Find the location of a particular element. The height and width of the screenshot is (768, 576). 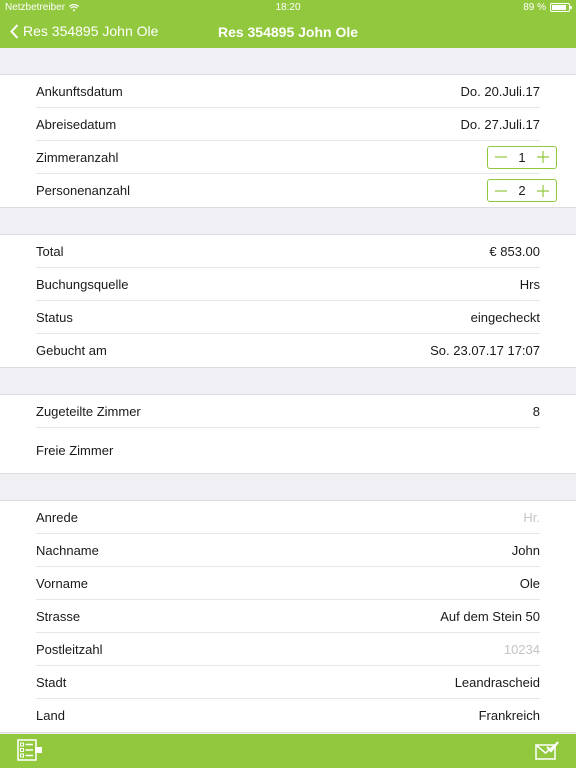

departure-row: Abreisedatum Do. 27.Juli.17 is located at coordinates (288, 124).